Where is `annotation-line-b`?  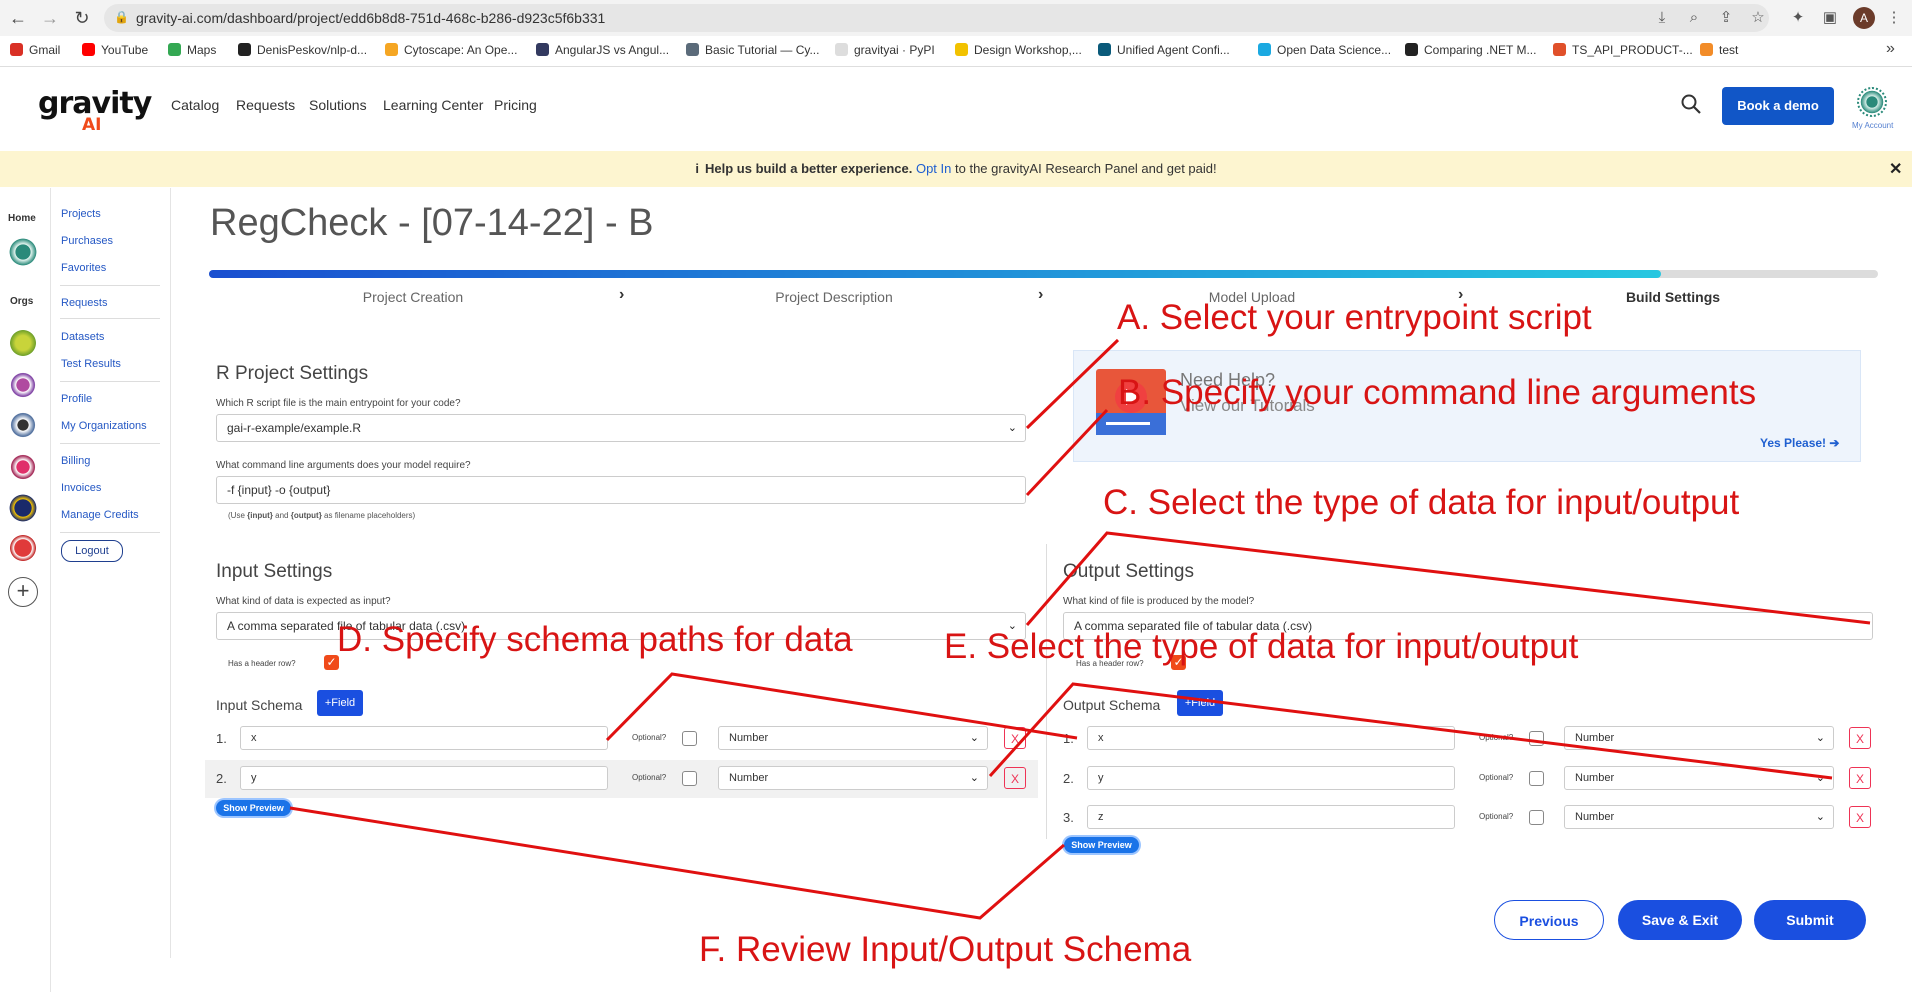 annotation-line-b is located at coordinates (1067, 452).